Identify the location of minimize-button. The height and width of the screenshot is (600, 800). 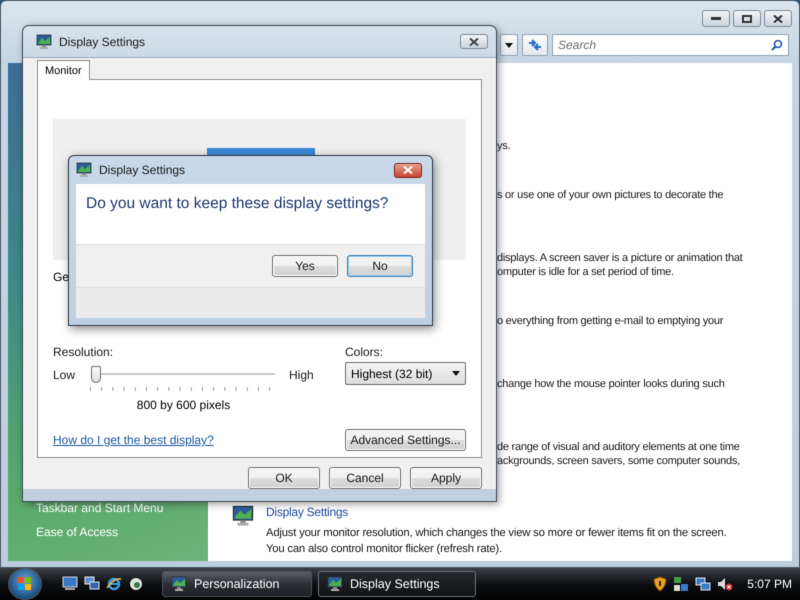
(716, 18).